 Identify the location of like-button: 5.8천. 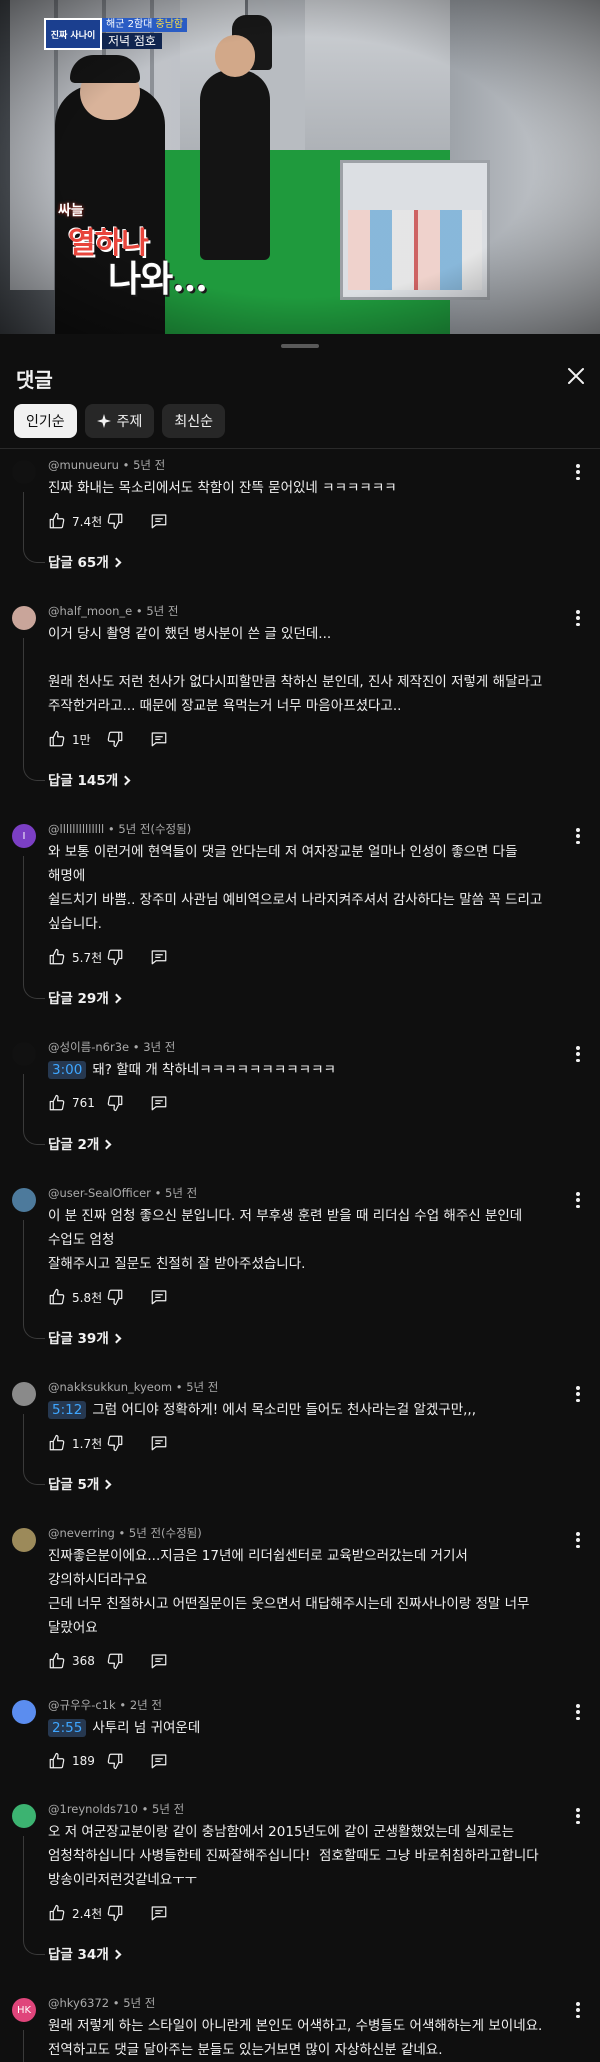
(77, 1297).